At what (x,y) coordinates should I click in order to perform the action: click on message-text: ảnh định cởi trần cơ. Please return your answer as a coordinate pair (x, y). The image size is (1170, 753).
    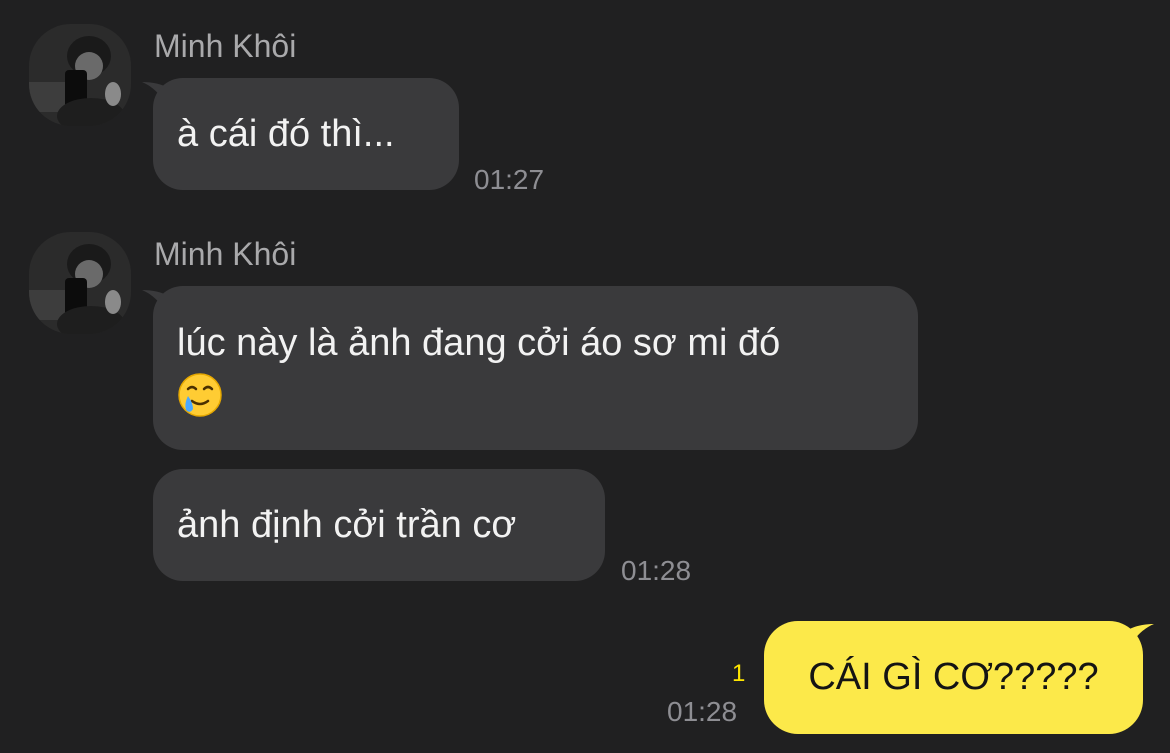
    Looking at the image, I should click on (347, 525).